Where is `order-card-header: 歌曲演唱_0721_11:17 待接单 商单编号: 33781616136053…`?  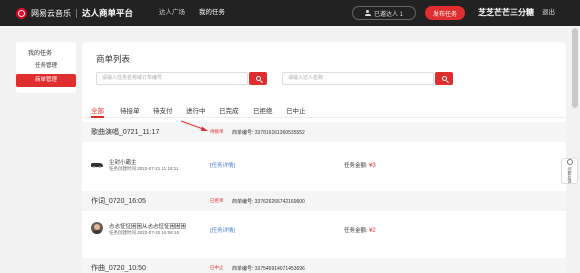 order-card-header: 歌曲演唱_0721_11:17 待接单 商单编号: 33781616136053… is located at coordinates (324, 132).